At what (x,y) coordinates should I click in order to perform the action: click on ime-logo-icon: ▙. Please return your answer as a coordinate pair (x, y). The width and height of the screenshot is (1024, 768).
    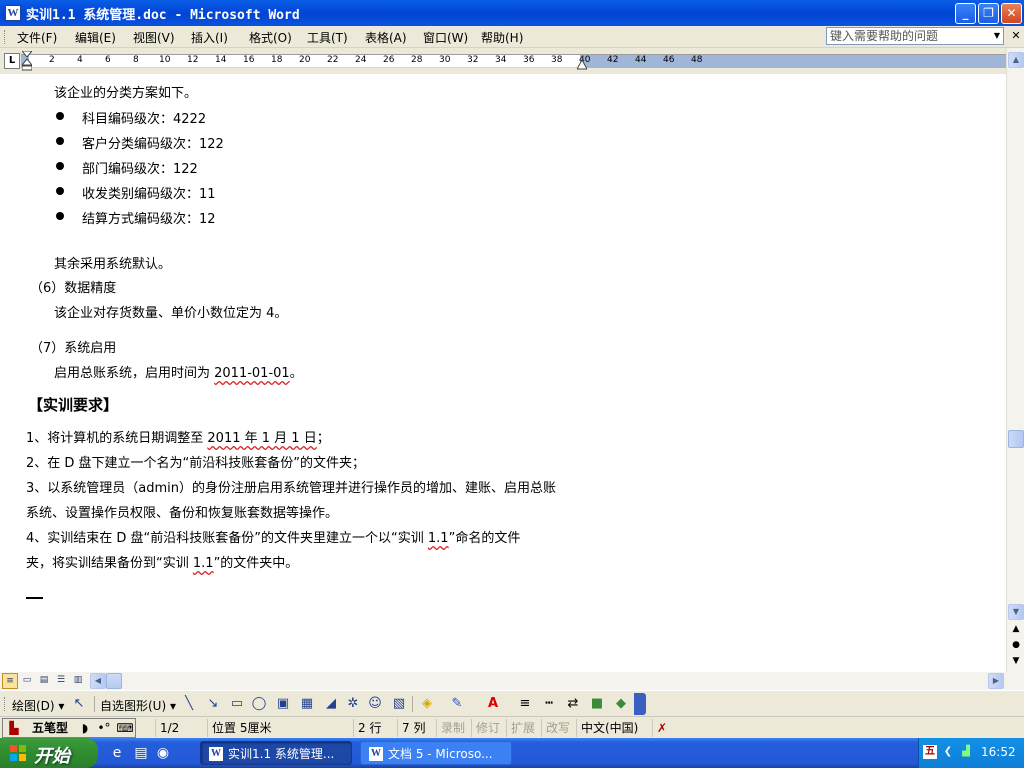
    Looking at the image, I should click on (14, 728).